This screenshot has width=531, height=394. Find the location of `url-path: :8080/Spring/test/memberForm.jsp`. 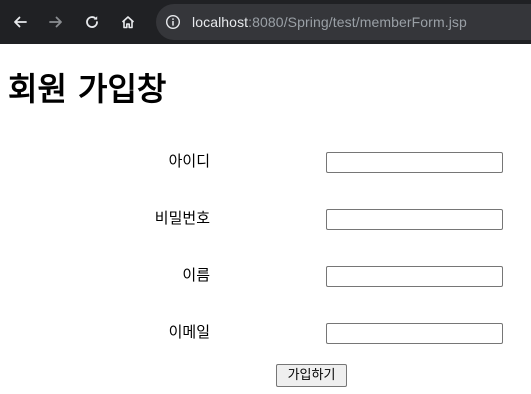

url-path: :8080/Spring/test/memberForm.jsp is located at coordinates (357, 22).